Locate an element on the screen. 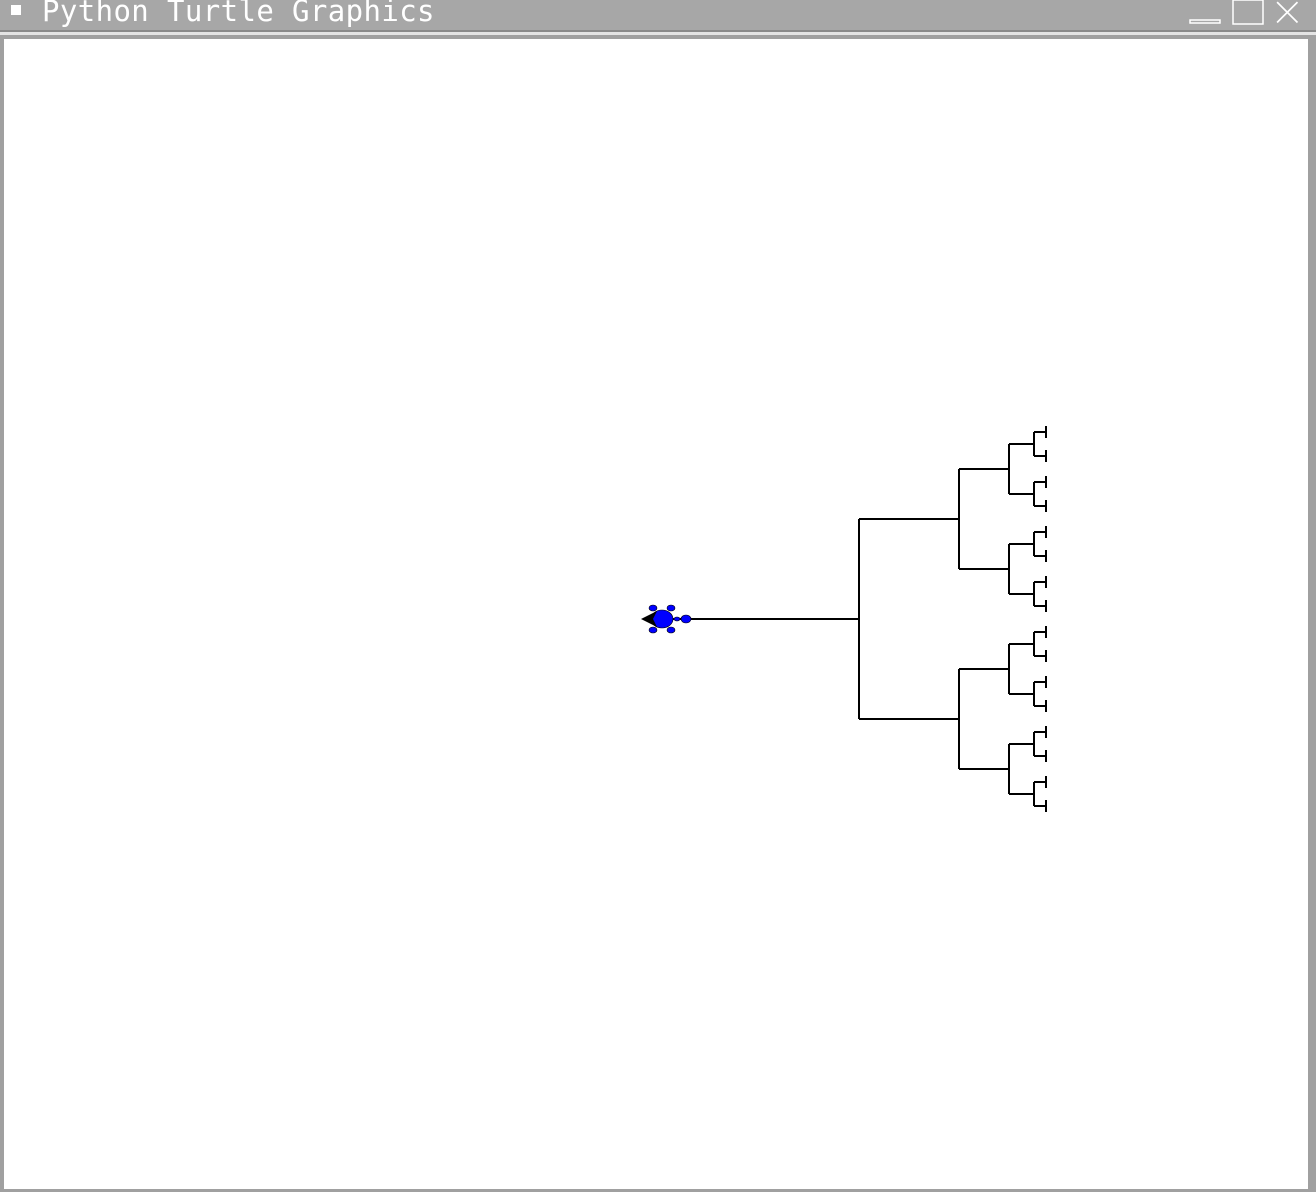 The width and height of the screenshot is (1316, 1192). minimize-icon is located at coordinates (1205, 14).